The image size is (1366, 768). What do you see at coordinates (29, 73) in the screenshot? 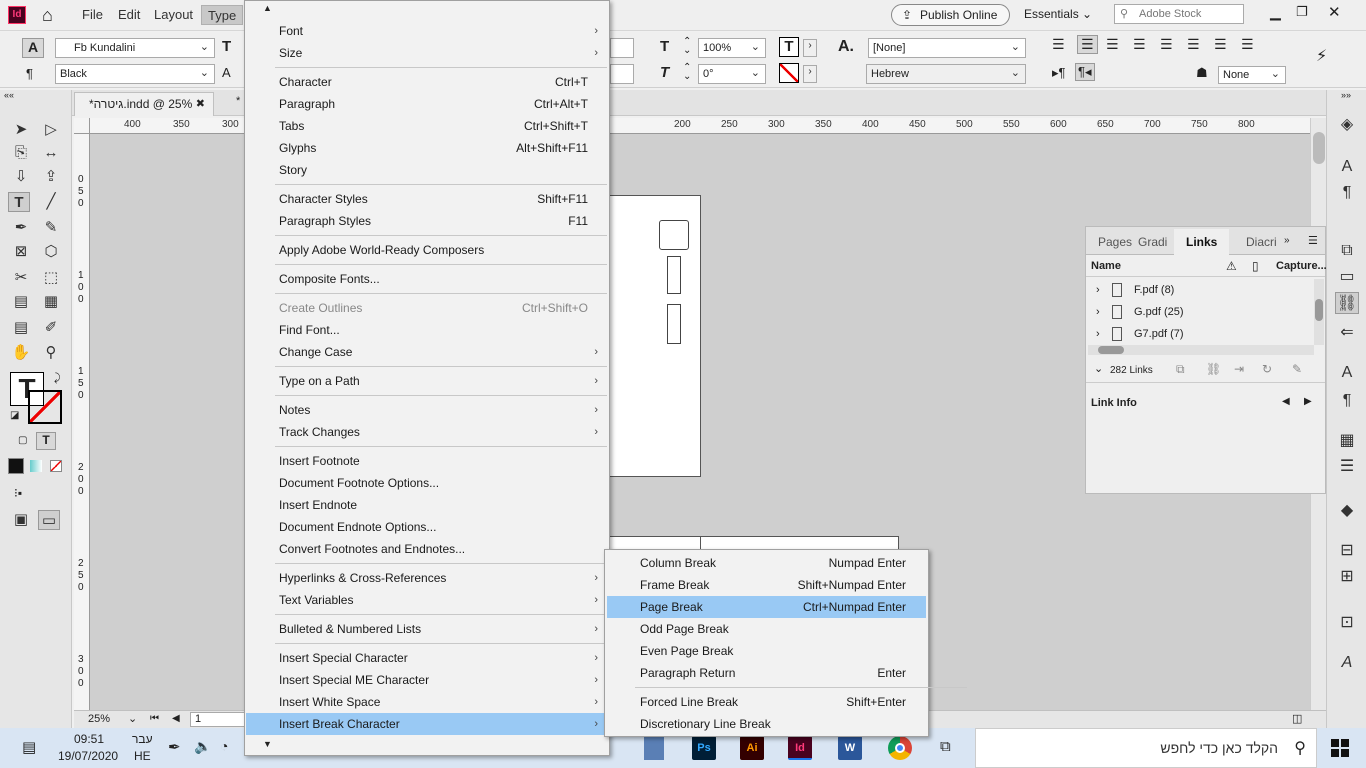
I see `paragraph-mode-icon: ¶` at bounding box center [29, 73].